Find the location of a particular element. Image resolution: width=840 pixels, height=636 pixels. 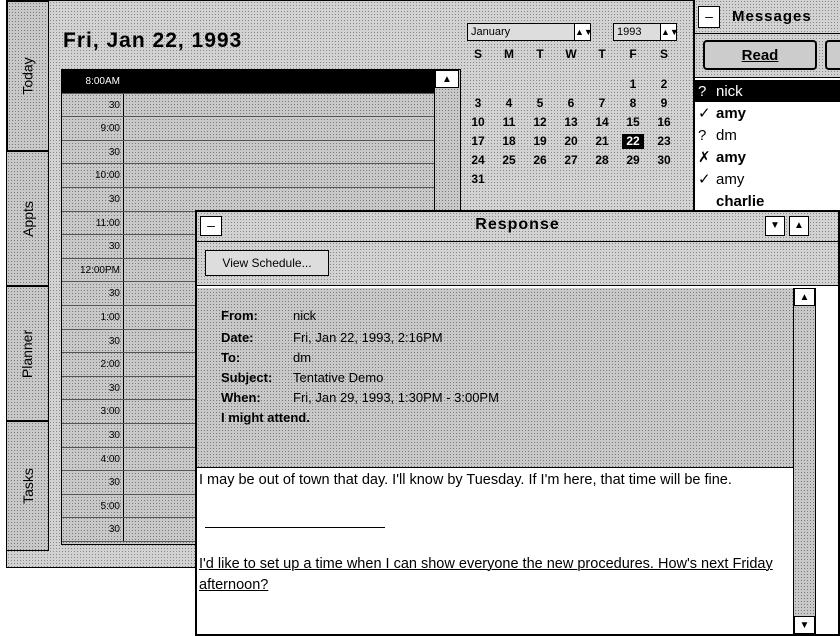

maximize-icon: ▲ is located at coordinates (799, 226).